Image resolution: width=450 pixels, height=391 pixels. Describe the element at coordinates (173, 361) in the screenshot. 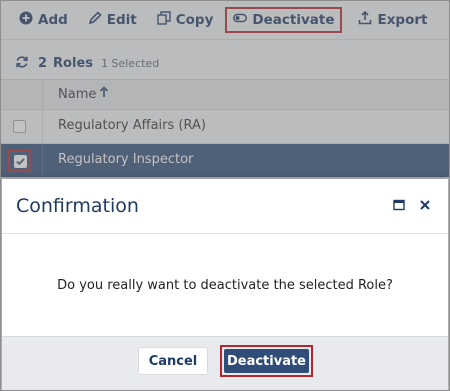

I see `cancel-button: Cancel` at that location.